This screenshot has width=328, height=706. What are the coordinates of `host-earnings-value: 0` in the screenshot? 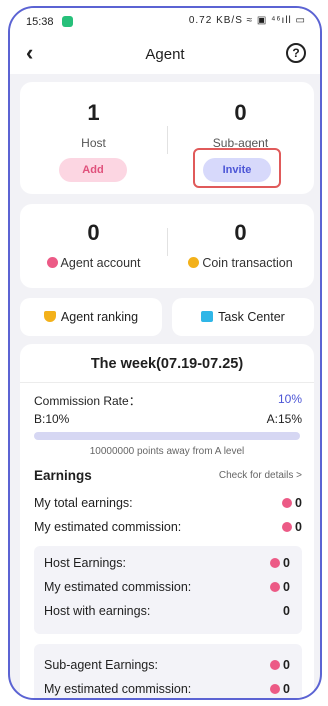 It's located at (286, 563).